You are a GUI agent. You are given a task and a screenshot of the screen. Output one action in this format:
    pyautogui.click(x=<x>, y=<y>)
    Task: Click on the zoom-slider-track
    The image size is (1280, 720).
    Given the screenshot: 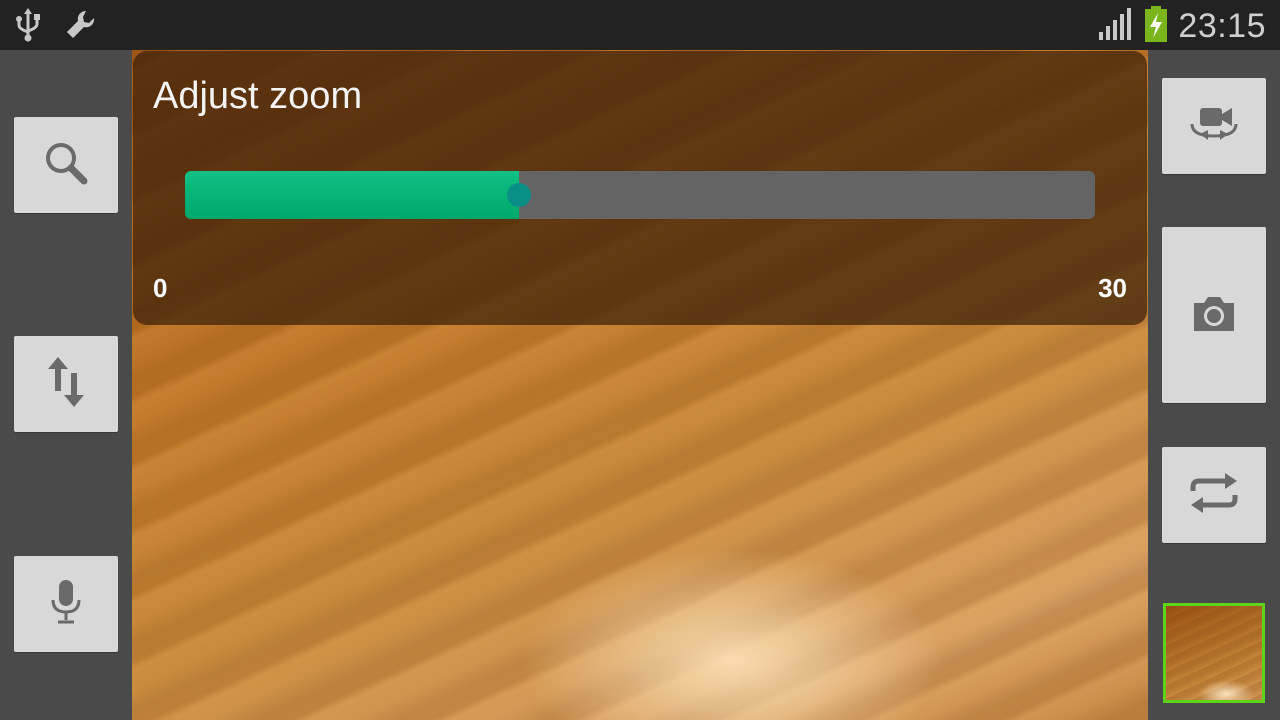 What is the action you would take?
    pyautogui.click(x=640, y=195)
    